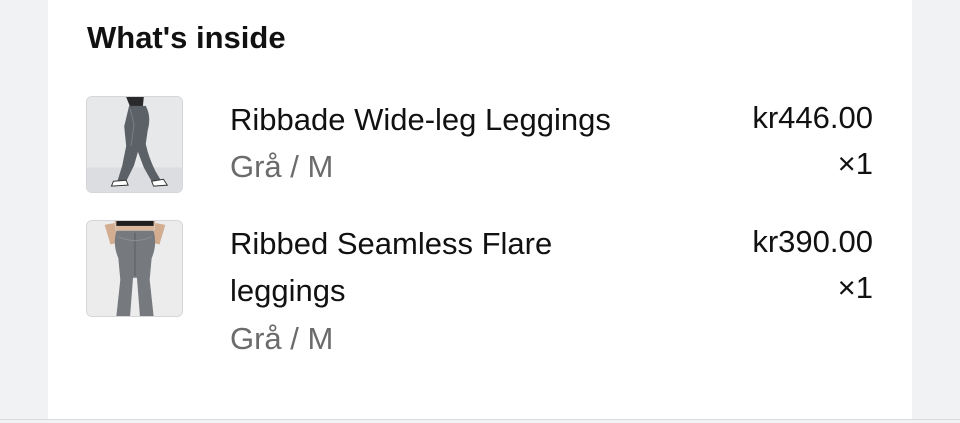  What do you see at coordinates (445, 119) in the screenshot?
I see `item-name: Ribbade Wide-leg Leggings` at bounding box center [445, 119].